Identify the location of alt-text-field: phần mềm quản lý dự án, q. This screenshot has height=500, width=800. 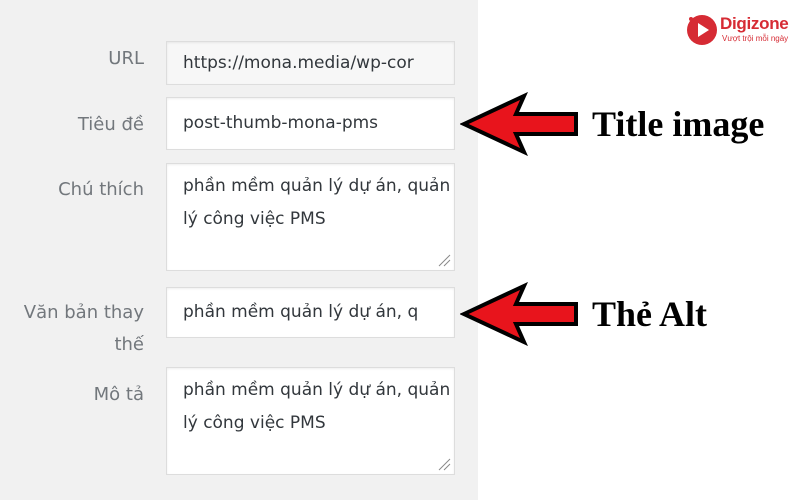
(310, 312).